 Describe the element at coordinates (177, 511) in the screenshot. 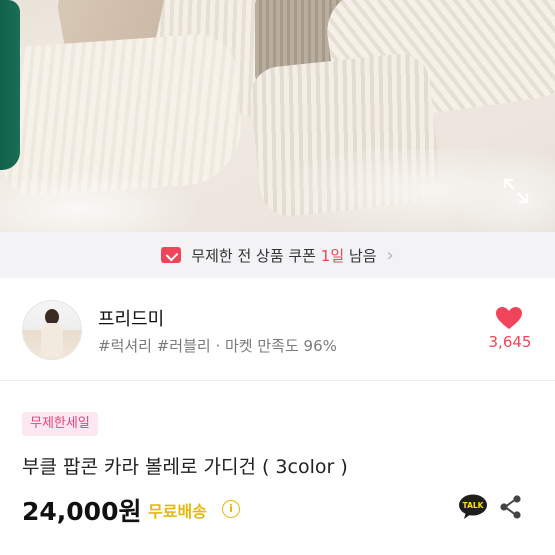

I see `free-shipping-label: 무료배송` at that location.